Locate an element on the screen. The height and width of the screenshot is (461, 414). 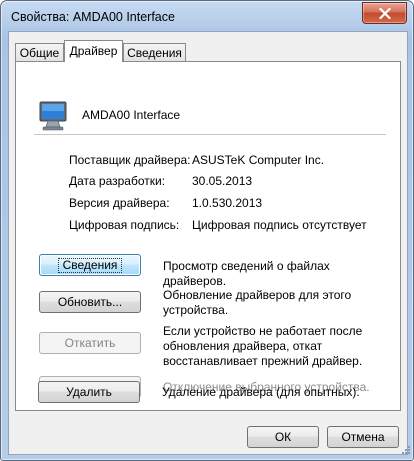
provider-label: Поставщик драйвера: is located at coordinates (130, 160).